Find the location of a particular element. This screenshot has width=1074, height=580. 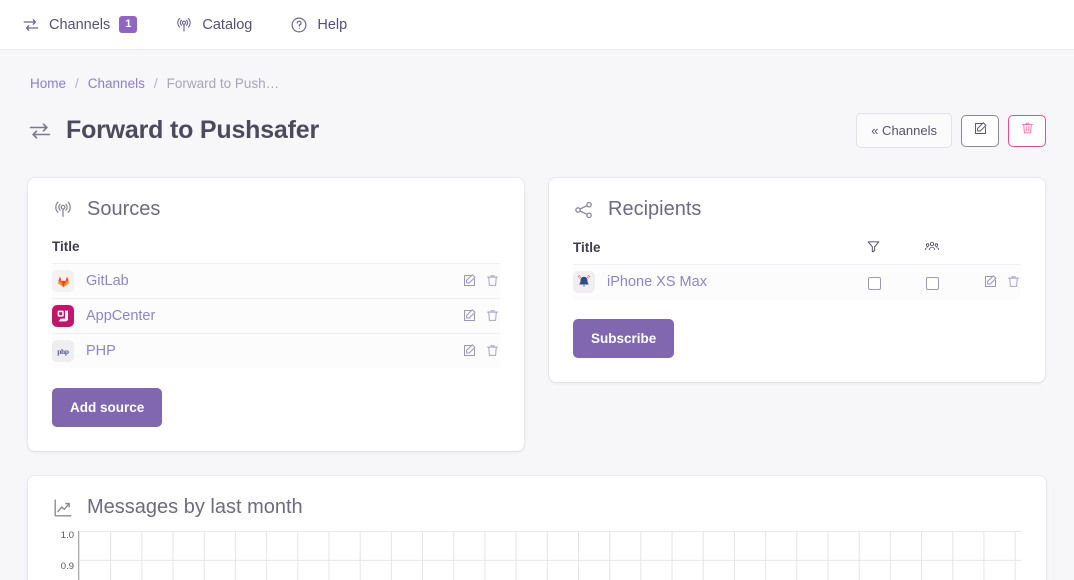

broadcast-icon is located at coordinates (63, 210).